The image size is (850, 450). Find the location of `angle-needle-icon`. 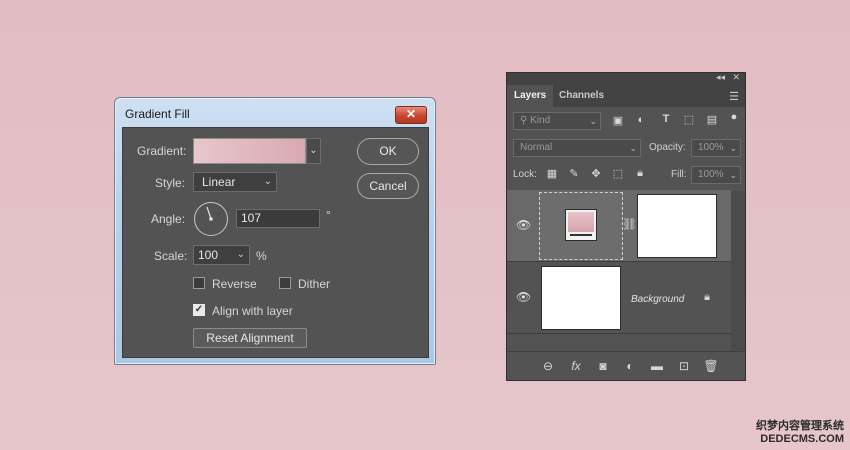

angle-needle-icon is located at coordinates (209, 213).